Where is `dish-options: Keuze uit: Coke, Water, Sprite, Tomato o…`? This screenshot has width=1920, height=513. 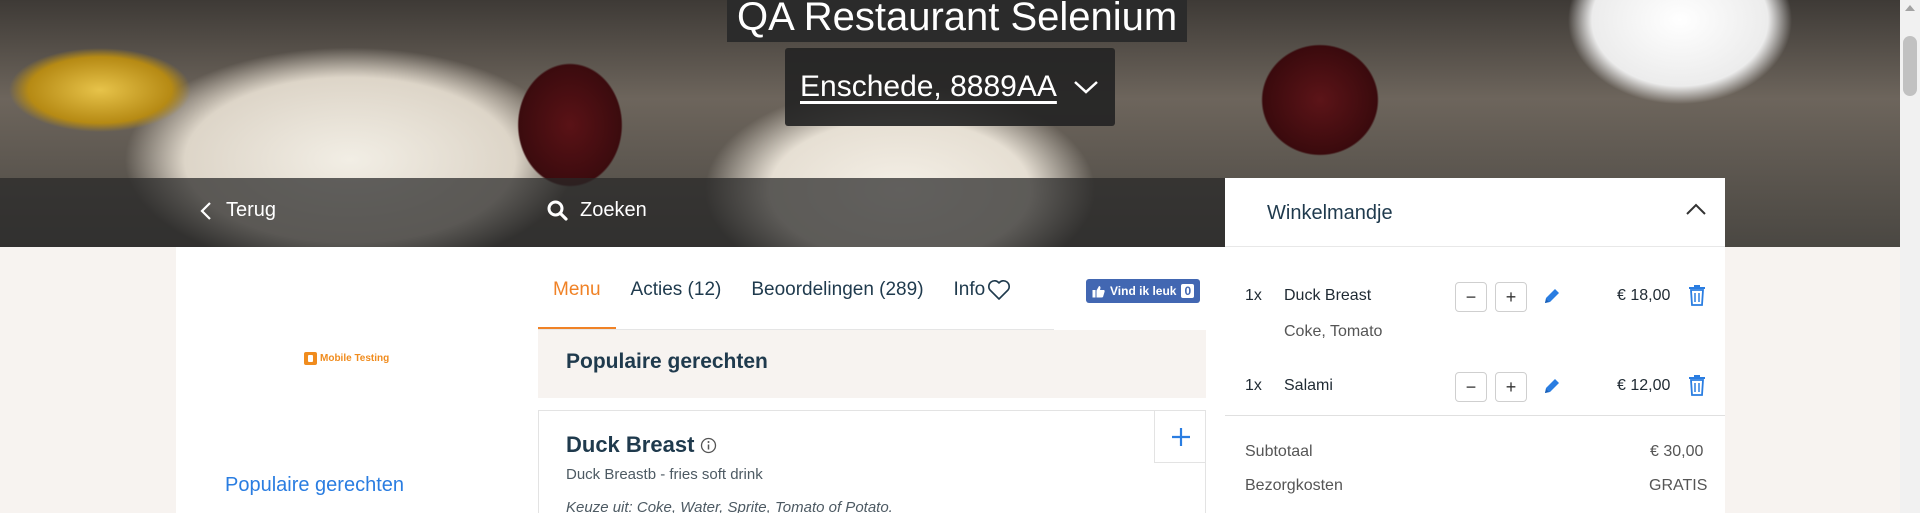
dish-options: Keuze uit: Coke, Water, Sprite, Tomato o… is located at coordinates (729, 506).